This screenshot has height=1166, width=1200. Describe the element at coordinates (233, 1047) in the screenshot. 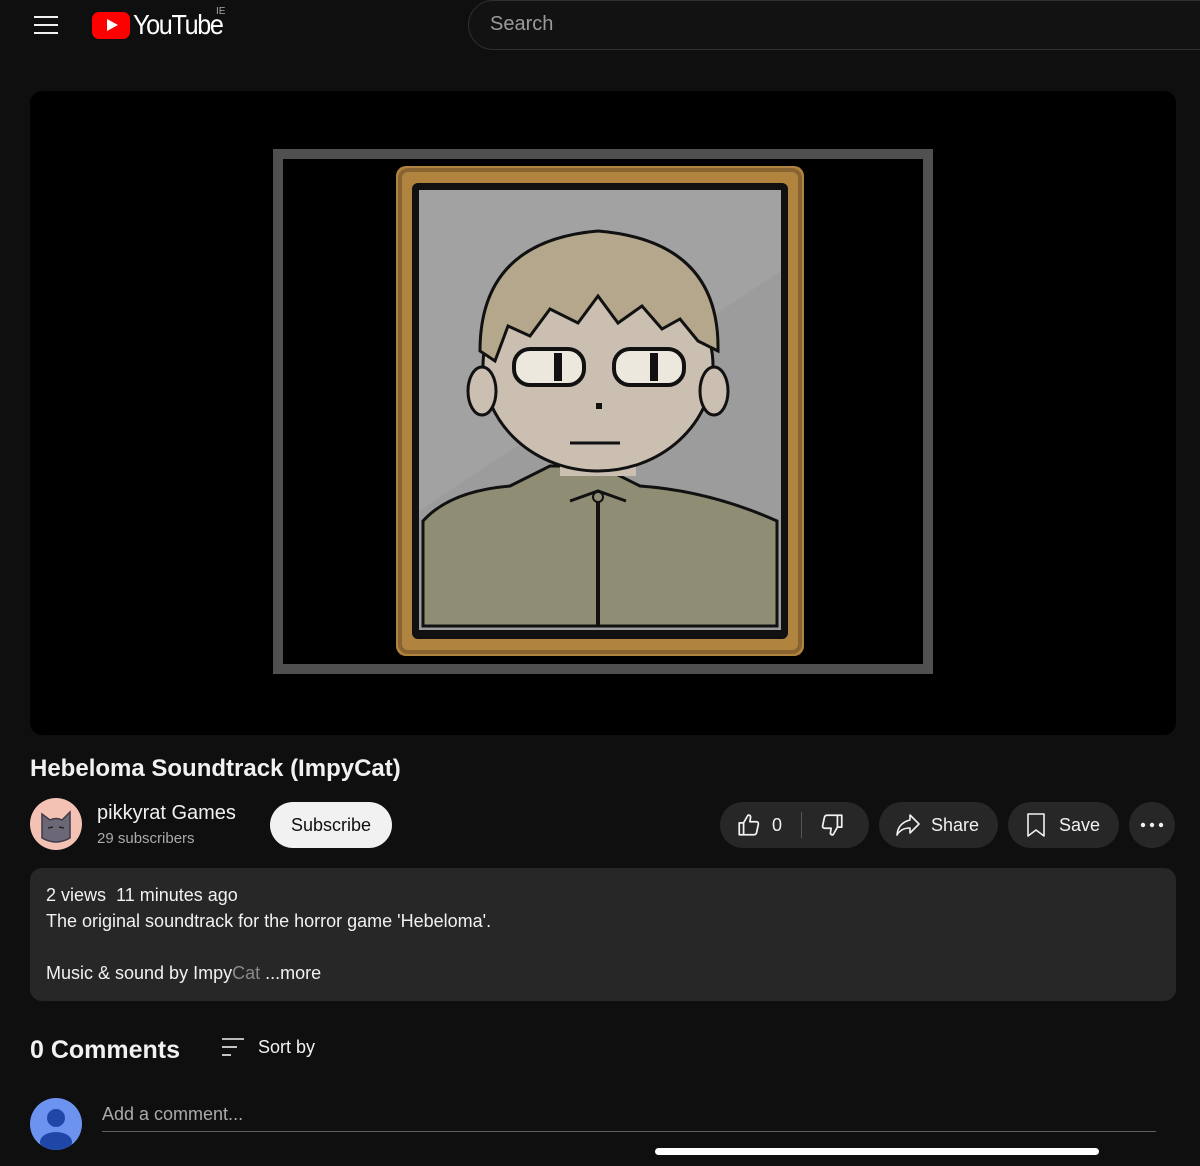

I see `sort-icon` at that location.